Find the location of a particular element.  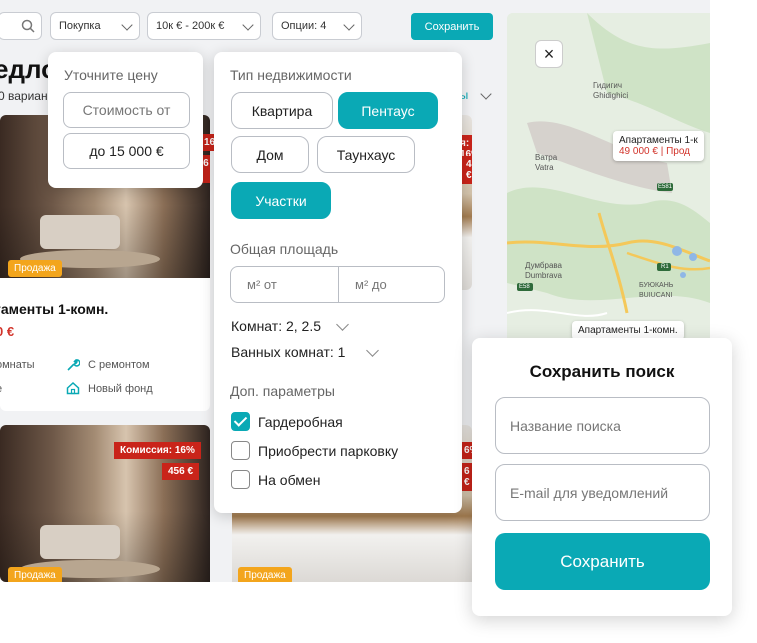

chip-townhouse: Таунхаус is located at coordinates (366, 154).